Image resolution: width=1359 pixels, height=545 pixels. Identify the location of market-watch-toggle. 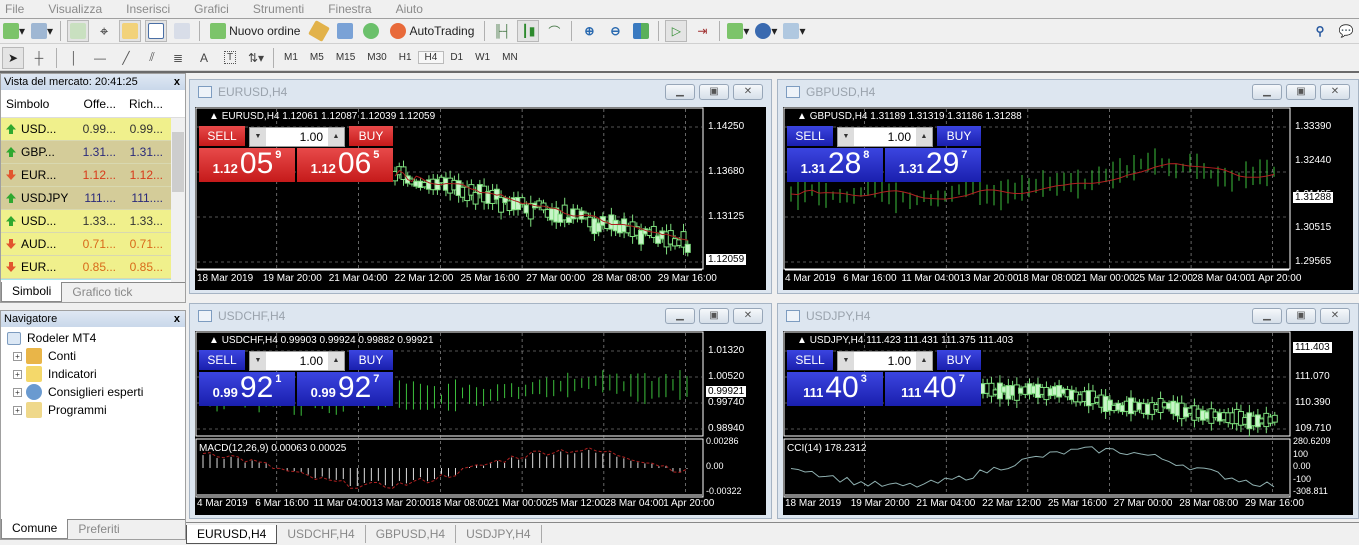
(78, 31).